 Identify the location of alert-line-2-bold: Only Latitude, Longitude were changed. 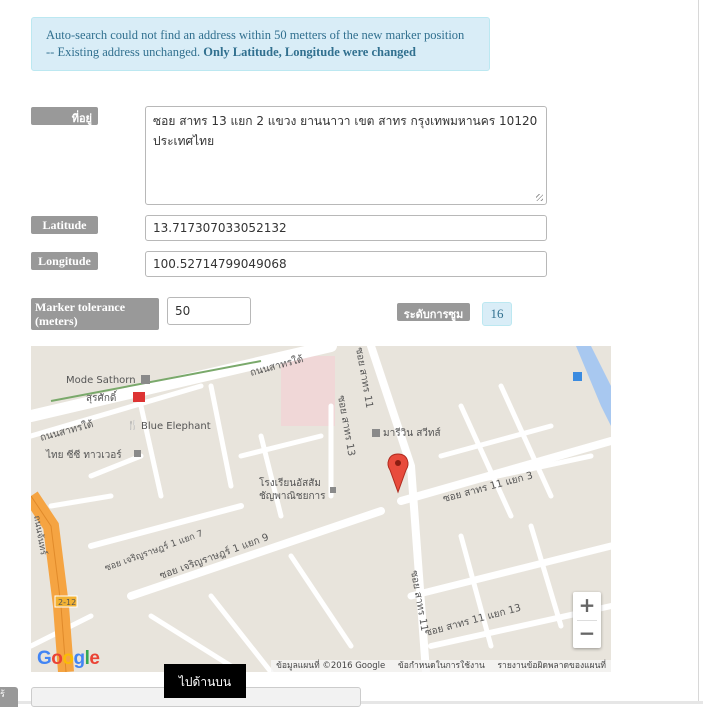
(309, 52).